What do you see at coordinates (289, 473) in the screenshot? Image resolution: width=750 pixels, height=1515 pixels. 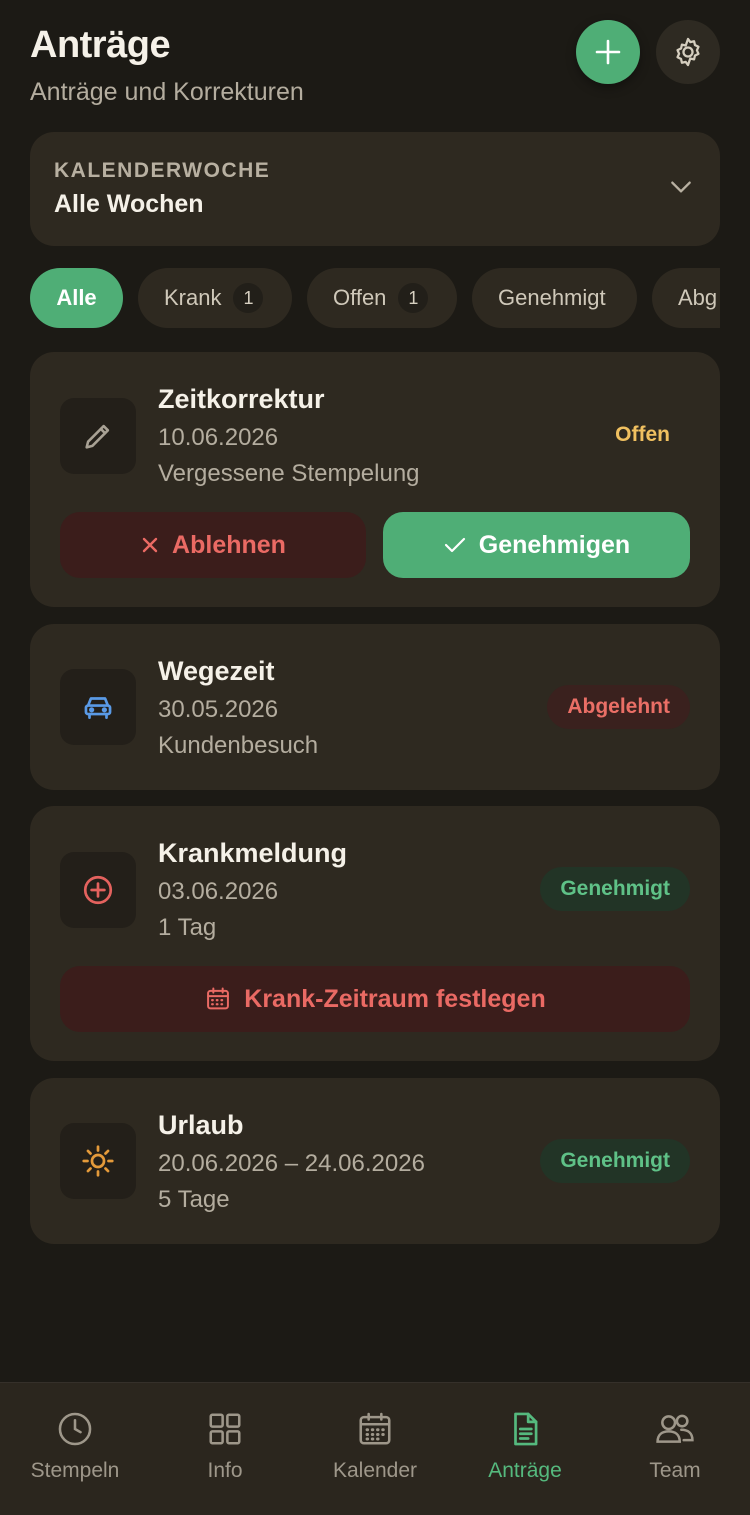 I see `request-note: Vergessene Stempelung` at bounding box center [289, 473].